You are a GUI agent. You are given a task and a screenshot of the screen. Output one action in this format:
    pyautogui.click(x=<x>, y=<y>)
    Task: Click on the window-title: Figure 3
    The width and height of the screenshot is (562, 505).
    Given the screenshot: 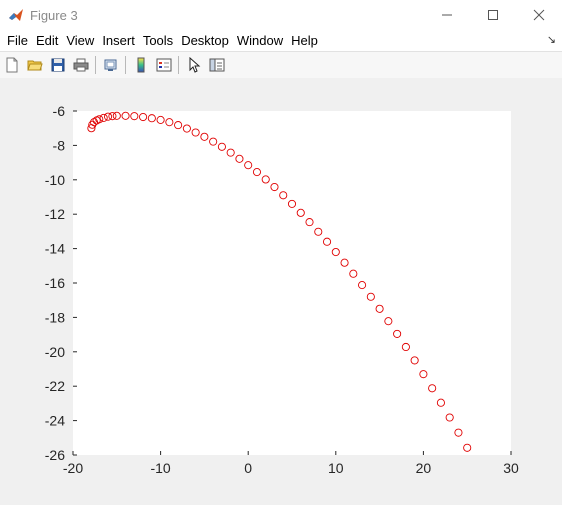 What is the action you would take?
    pyautogui.click(x=54, y=15)
    